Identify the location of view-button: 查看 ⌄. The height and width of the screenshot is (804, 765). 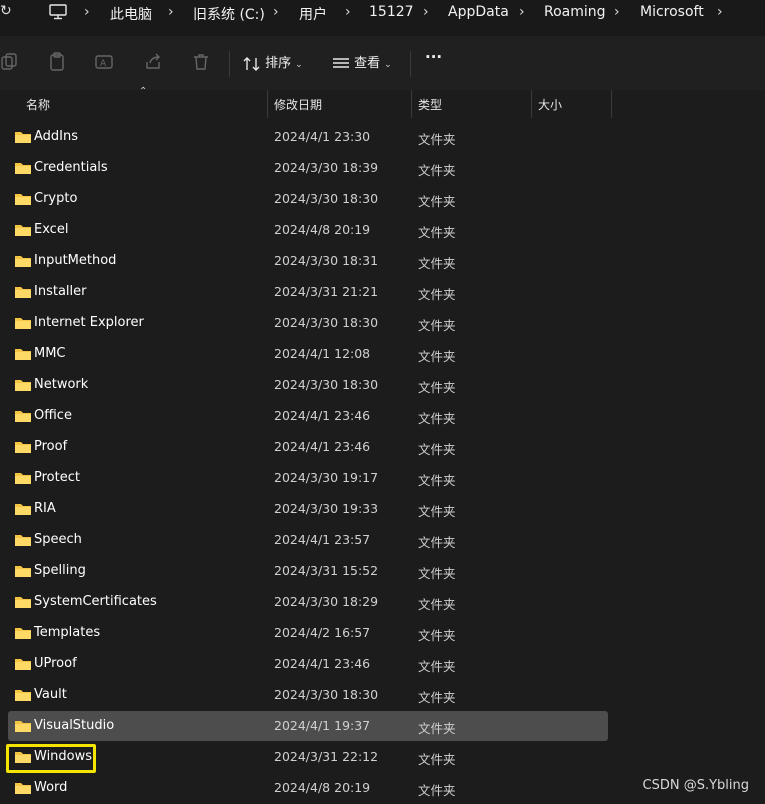
(362, 63).